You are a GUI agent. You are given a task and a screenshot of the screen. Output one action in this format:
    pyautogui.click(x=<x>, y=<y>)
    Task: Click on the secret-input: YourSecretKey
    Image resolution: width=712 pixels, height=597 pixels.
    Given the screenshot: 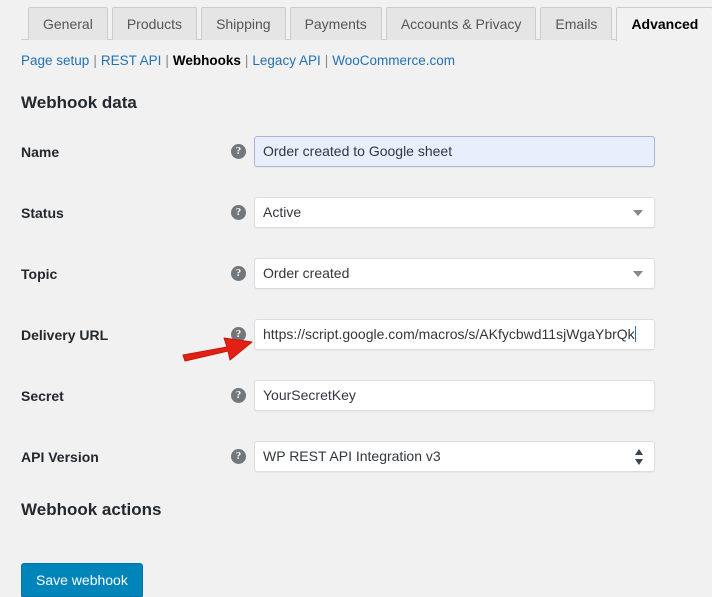 What is the action you would take?
    pyautogui.click(x=454, y=395)
    